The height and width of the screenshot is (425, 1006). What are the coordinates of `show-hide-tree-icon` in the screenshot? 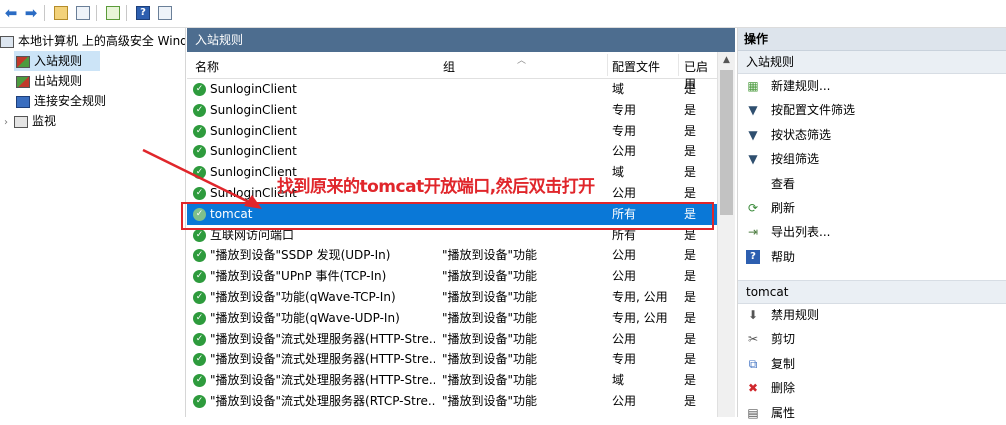 It's located at (83, 13).